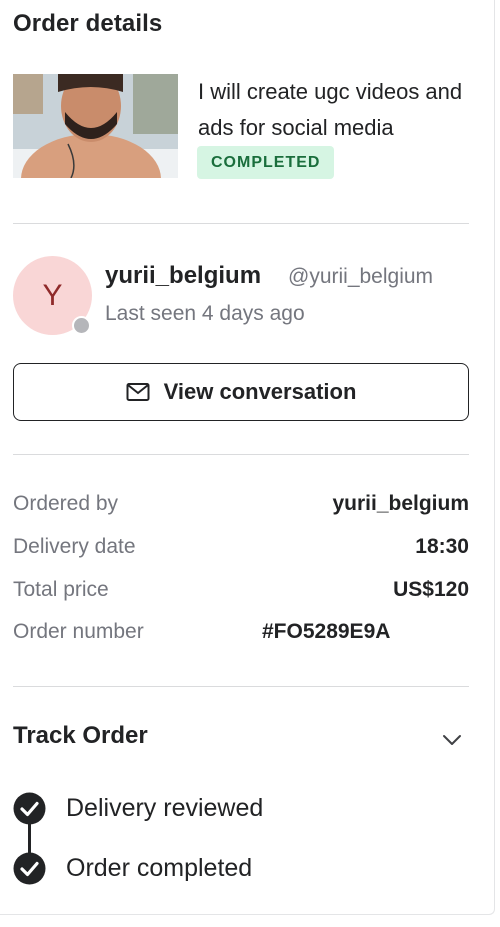  I want to click on detail-label: Total price, so click(61, 589).